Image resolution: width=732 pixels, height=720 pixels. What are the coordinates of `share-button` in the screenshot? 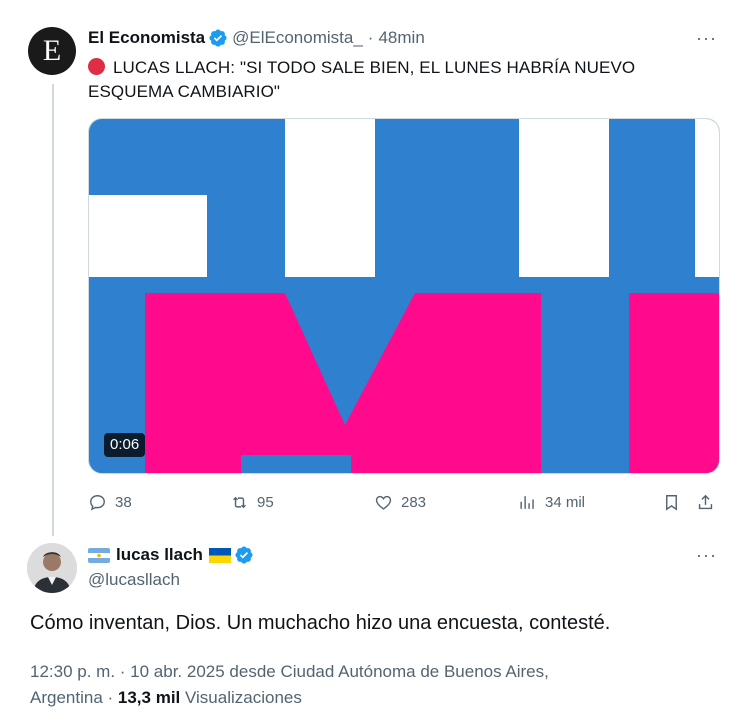 It's located at (709, 502).